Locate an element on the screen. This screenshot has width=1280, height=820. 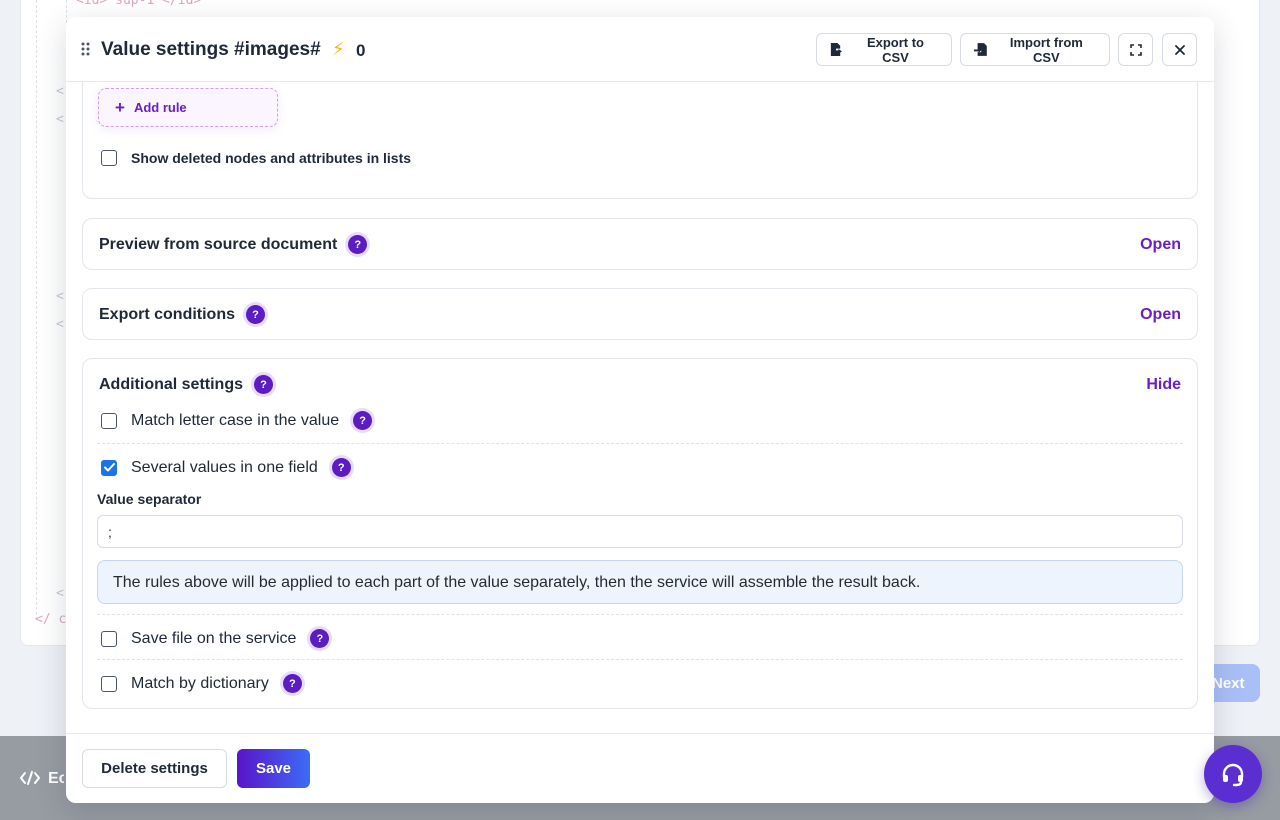
export-csv-button: Export to CSV is located at coordinates (884, 49).